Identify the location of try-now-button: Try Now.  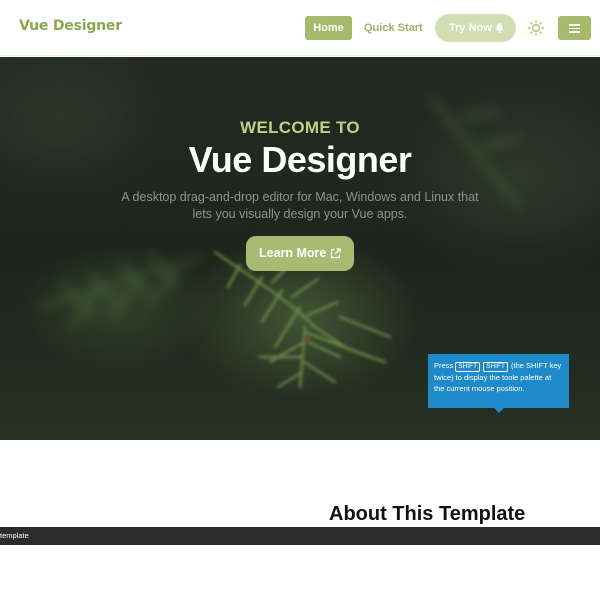
(475, 28).